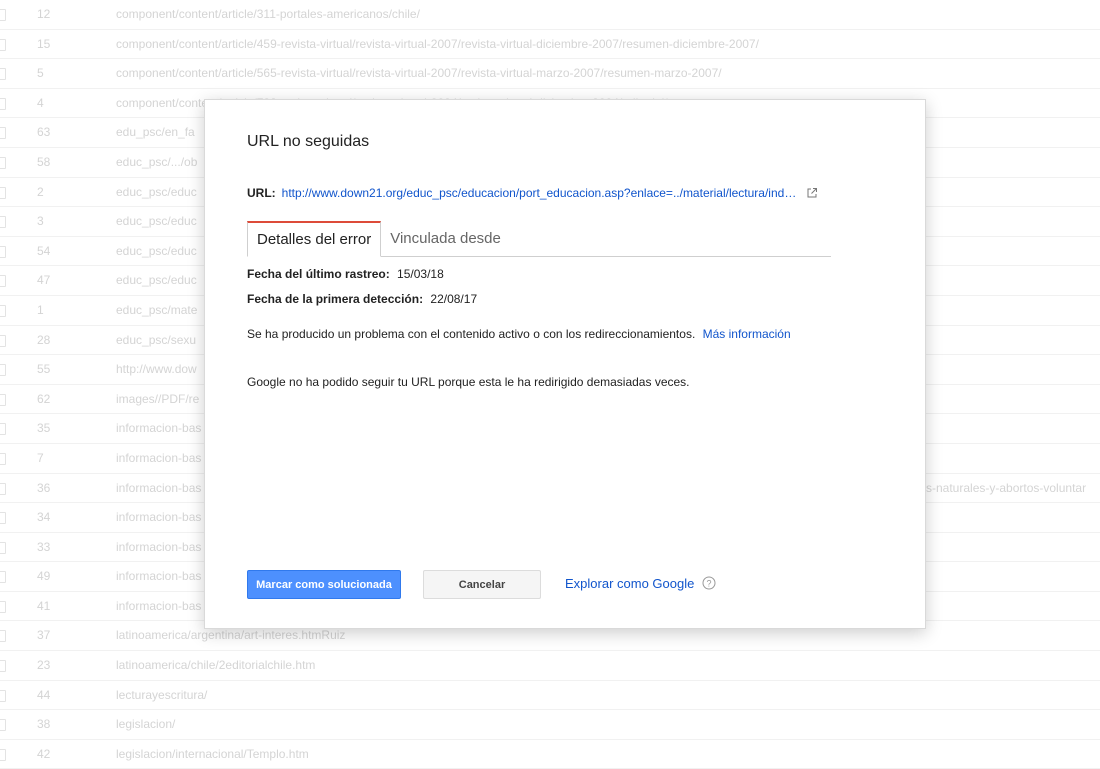  Describe the element at coordinates (420, 274) in the screenshot. I see `last-crawl-value: 15/03/18` at that location.